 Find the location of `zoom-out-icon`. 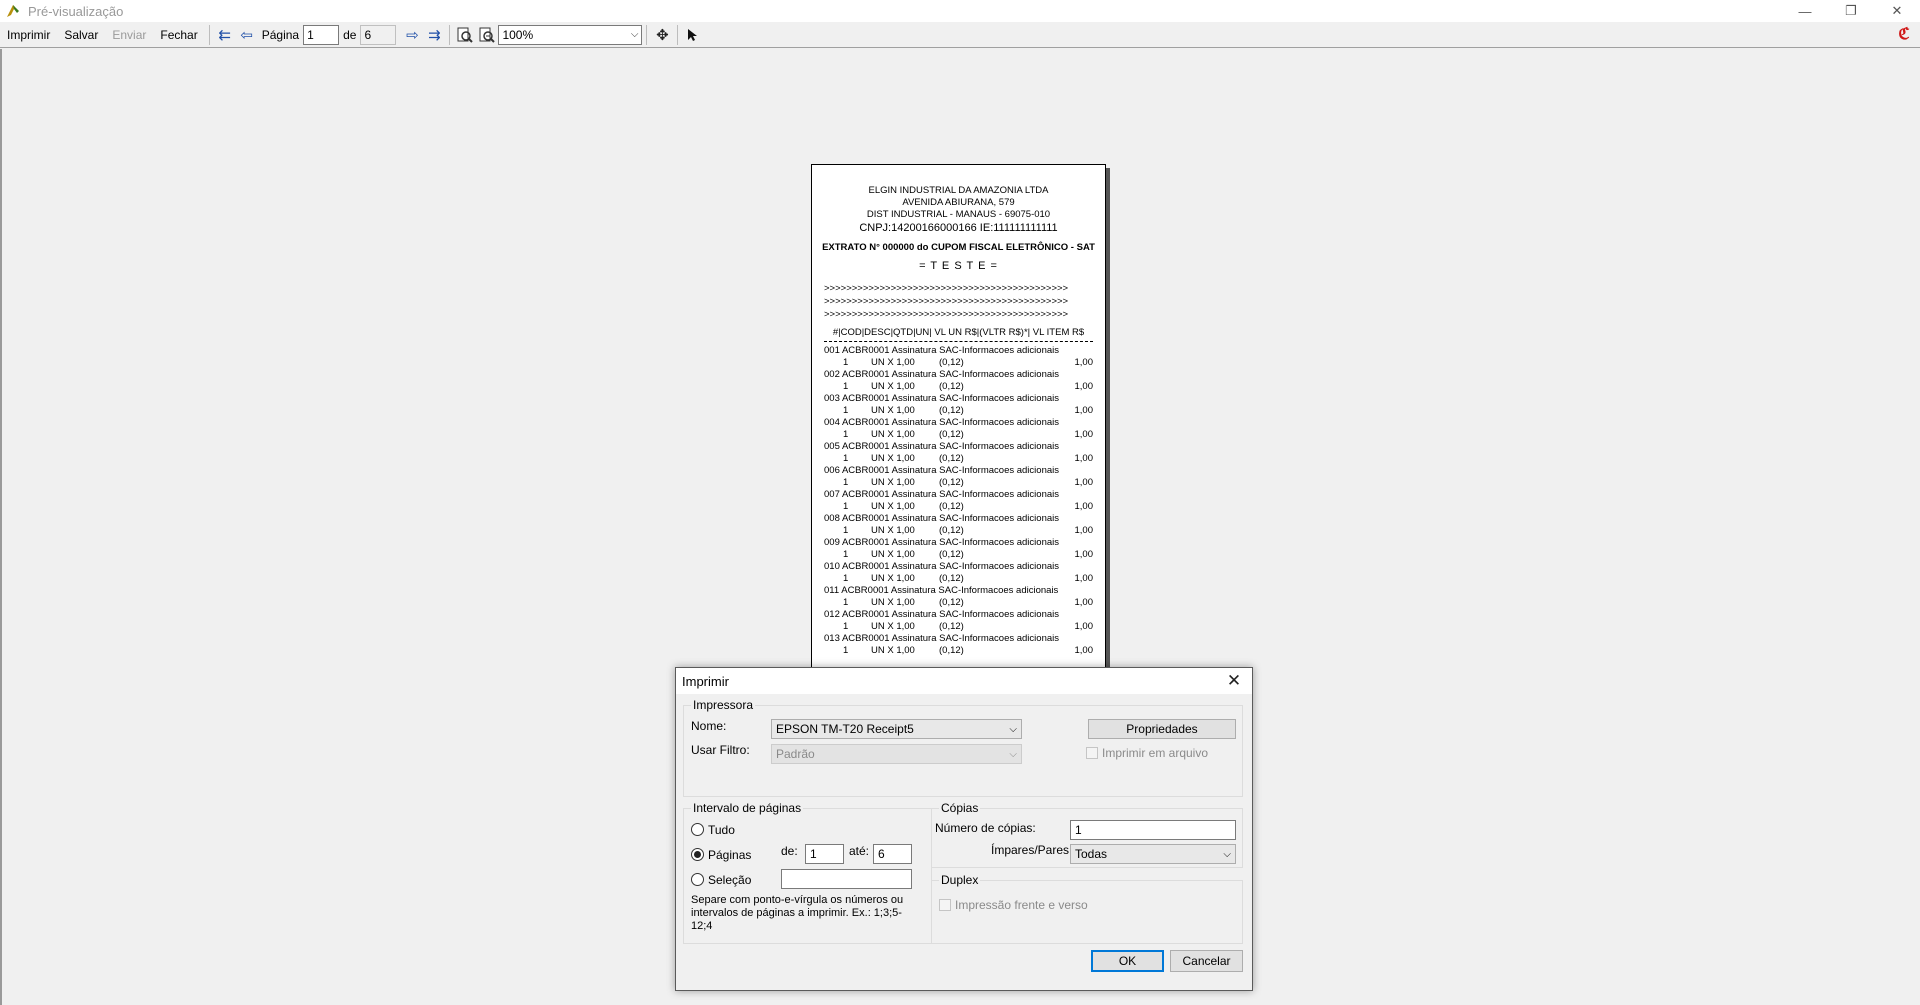

zoom-out-icon is located at coordinates (465, 35).